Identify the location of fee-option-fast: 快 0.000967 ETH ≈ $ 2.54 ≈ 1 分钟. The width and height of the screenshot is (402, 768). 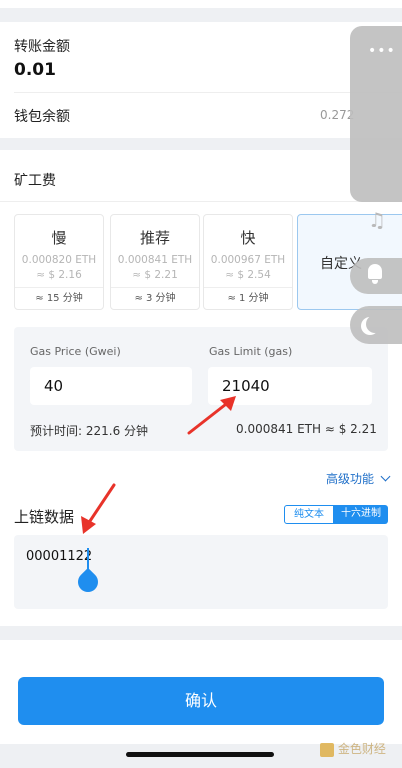
(248, 262).